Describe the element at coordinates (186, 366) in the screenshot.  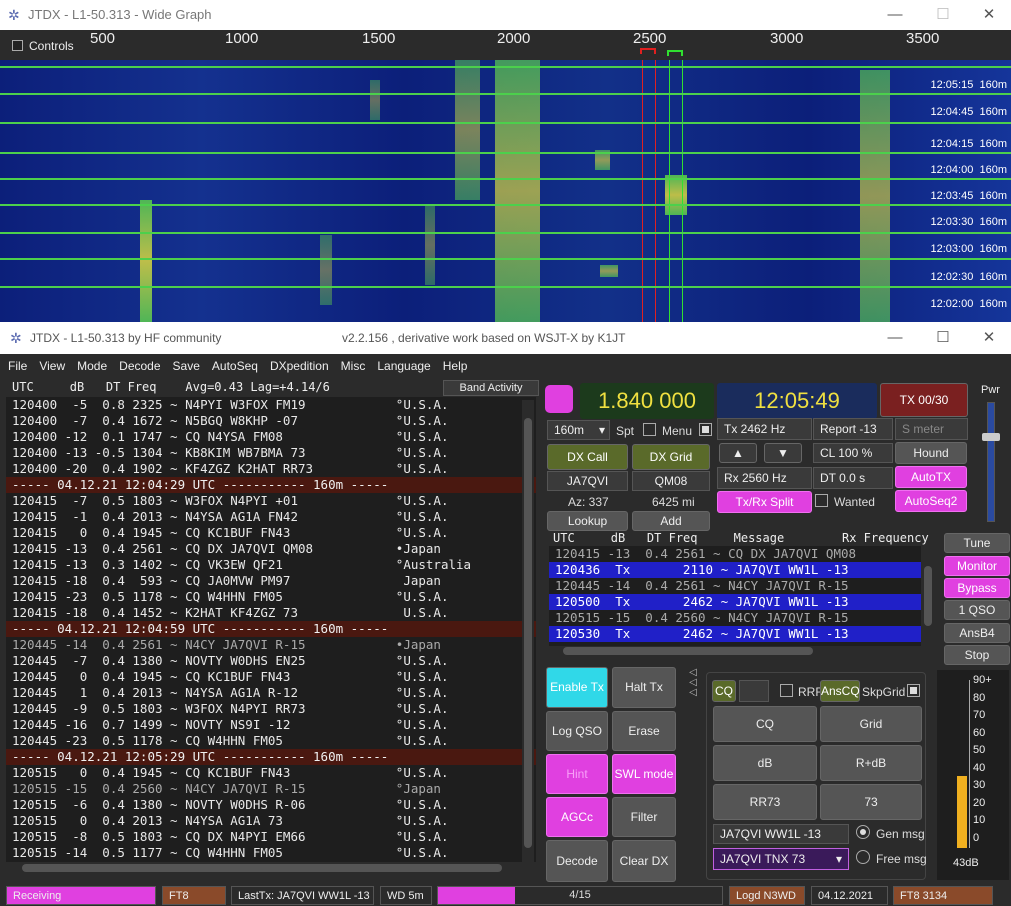
I see `menu-save: Save` at that location.